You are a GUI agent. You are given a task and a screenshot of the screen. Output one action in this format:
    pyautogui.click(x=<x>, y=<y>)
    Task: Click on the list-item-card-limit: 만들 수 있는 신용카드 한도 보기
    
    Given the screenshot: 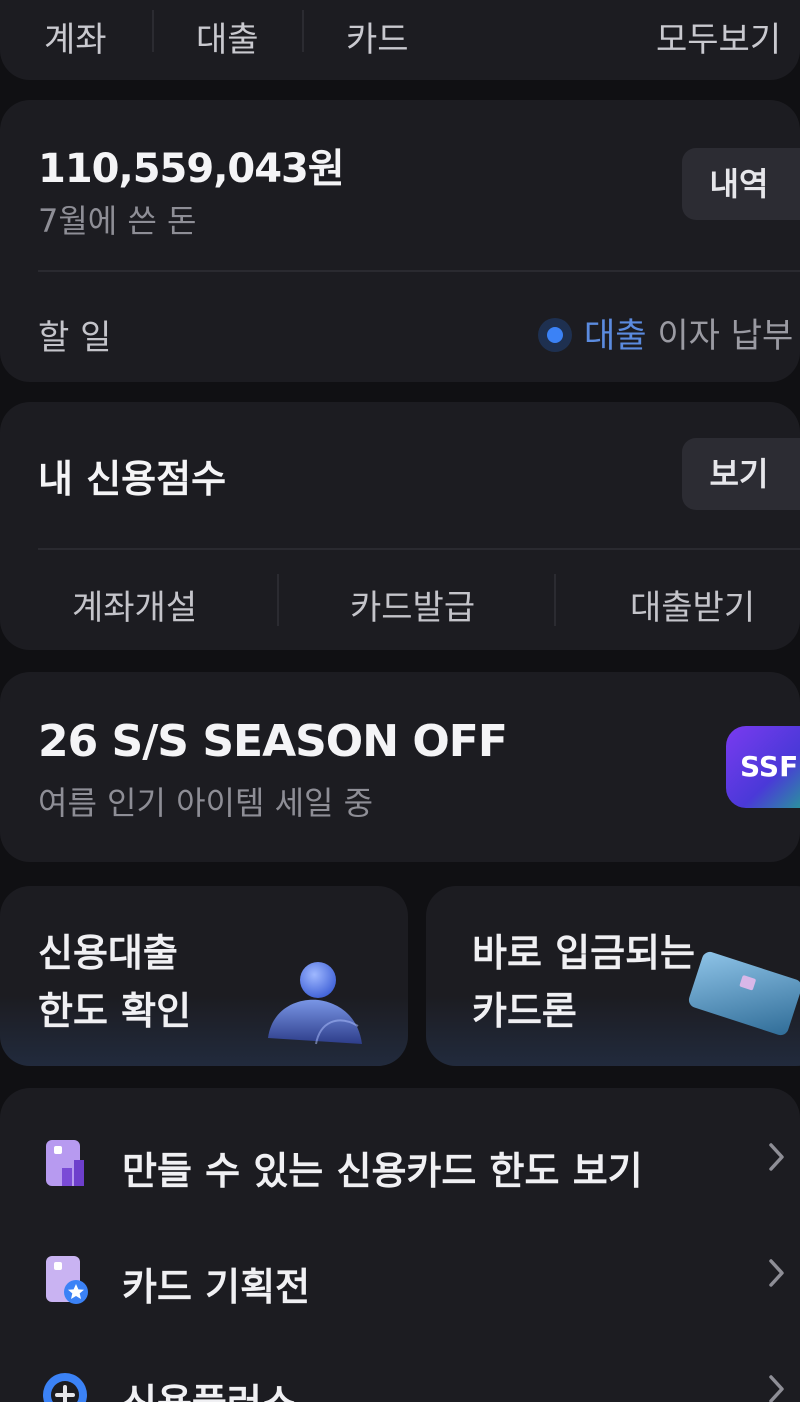 What is the action you would take?
    pyautogui.click(x=400, y=1161)
    